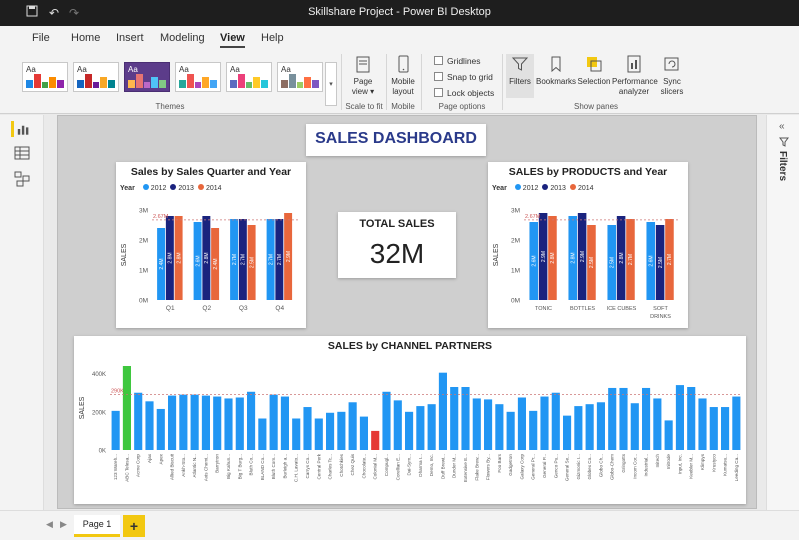 The image size is (799, 540). I want to click on snap-to-grid-checkbox: Snap to grid, so click(463, 77).